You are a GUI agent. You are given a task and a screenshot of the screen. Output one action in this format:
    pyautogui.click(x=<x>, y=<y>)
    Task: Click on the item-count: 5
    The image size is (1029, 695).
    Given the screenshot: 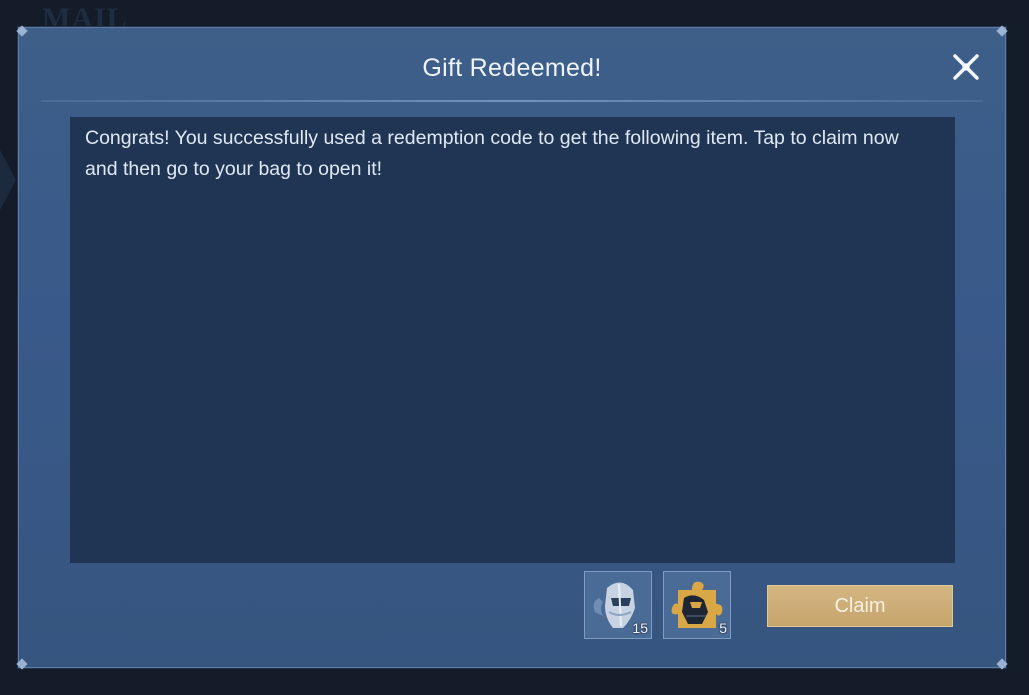 What is the action you would take?
    pyautogui.click(x=723, y=628)
    